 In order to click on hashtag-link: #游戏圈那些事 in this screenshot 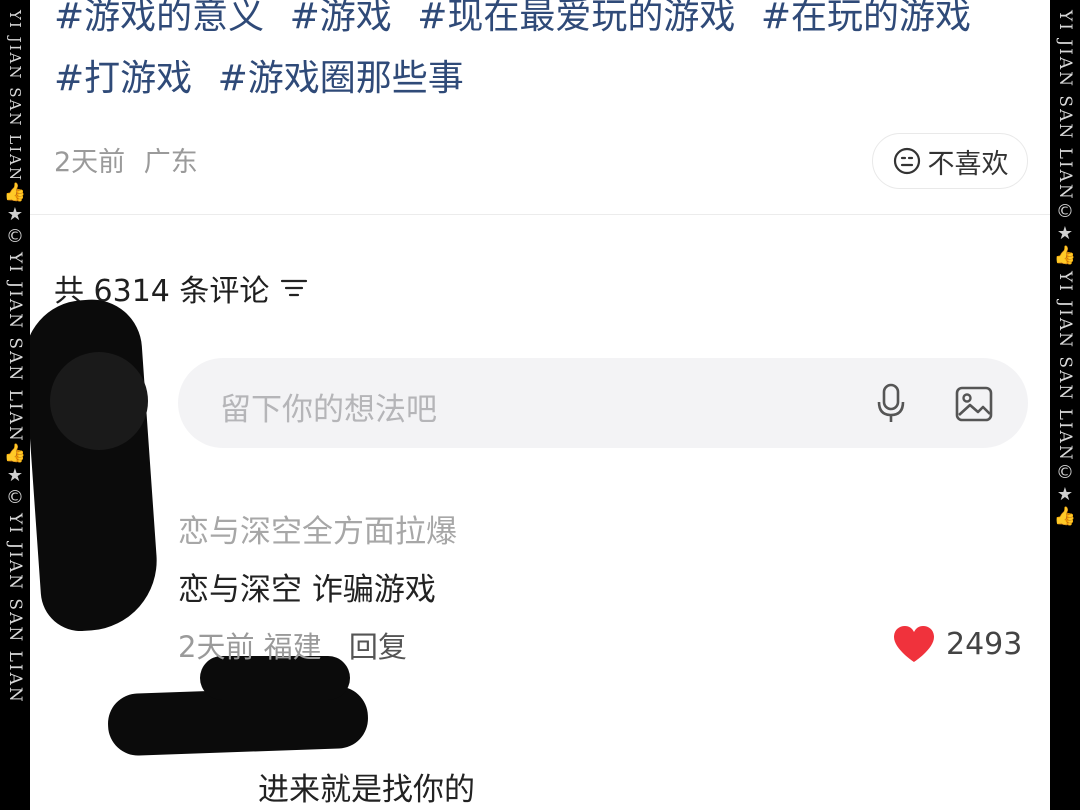, I will do `click(341, 78)`.